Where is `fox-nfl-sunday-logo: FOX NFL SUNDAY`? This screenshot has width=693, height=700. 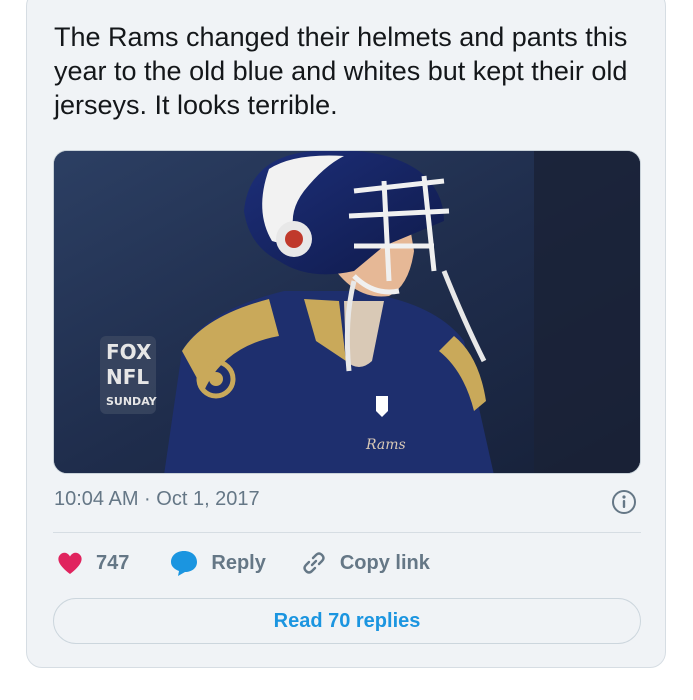 fox-nfl-sunday-logo: FOX NFL SUNDAY is located at coordinates (129, 375).